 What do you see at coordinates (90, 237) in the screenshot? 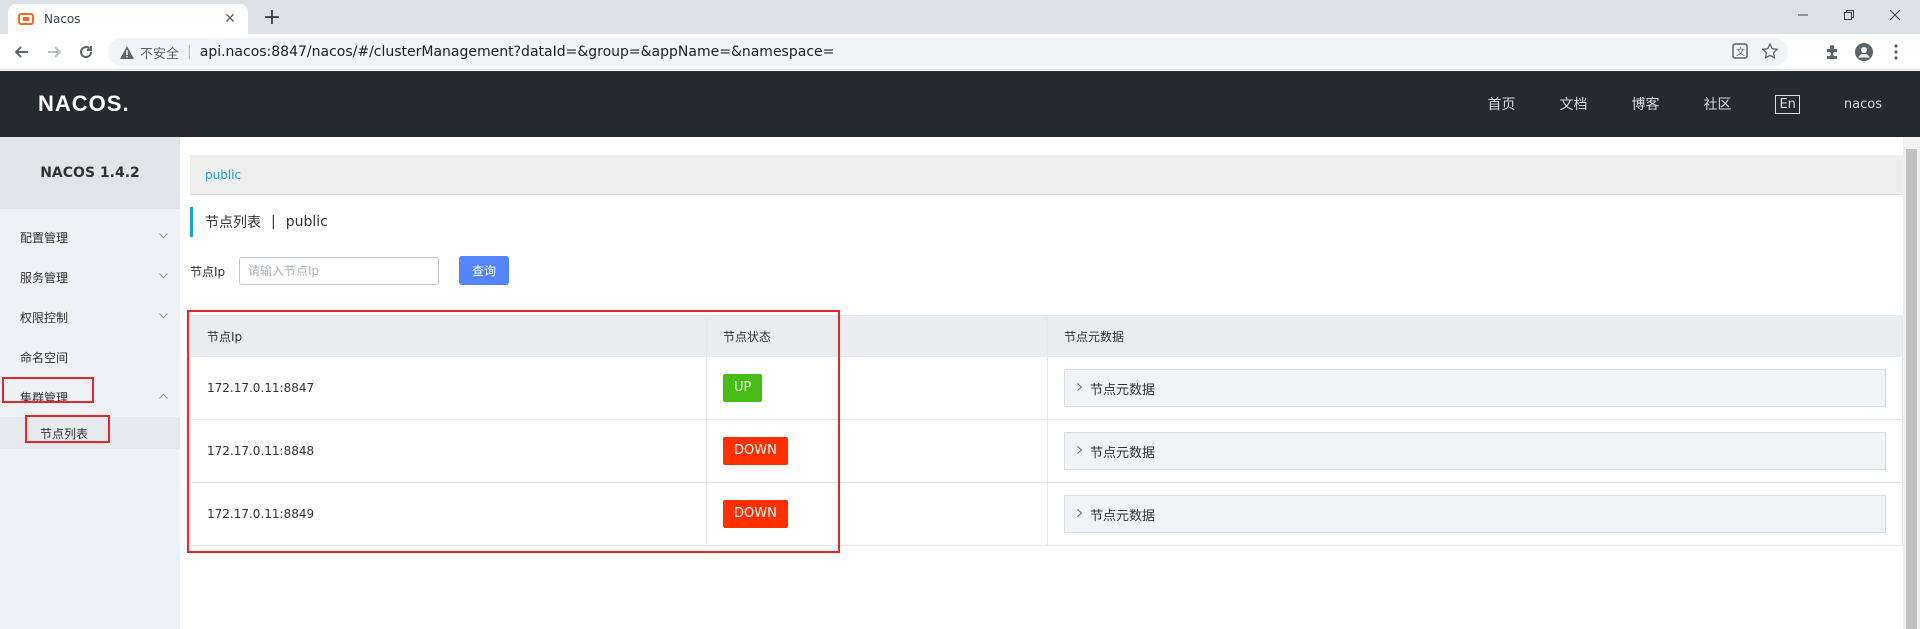
I see `sidebar-item-config: 配置管理` at bounding box center [90, 237].